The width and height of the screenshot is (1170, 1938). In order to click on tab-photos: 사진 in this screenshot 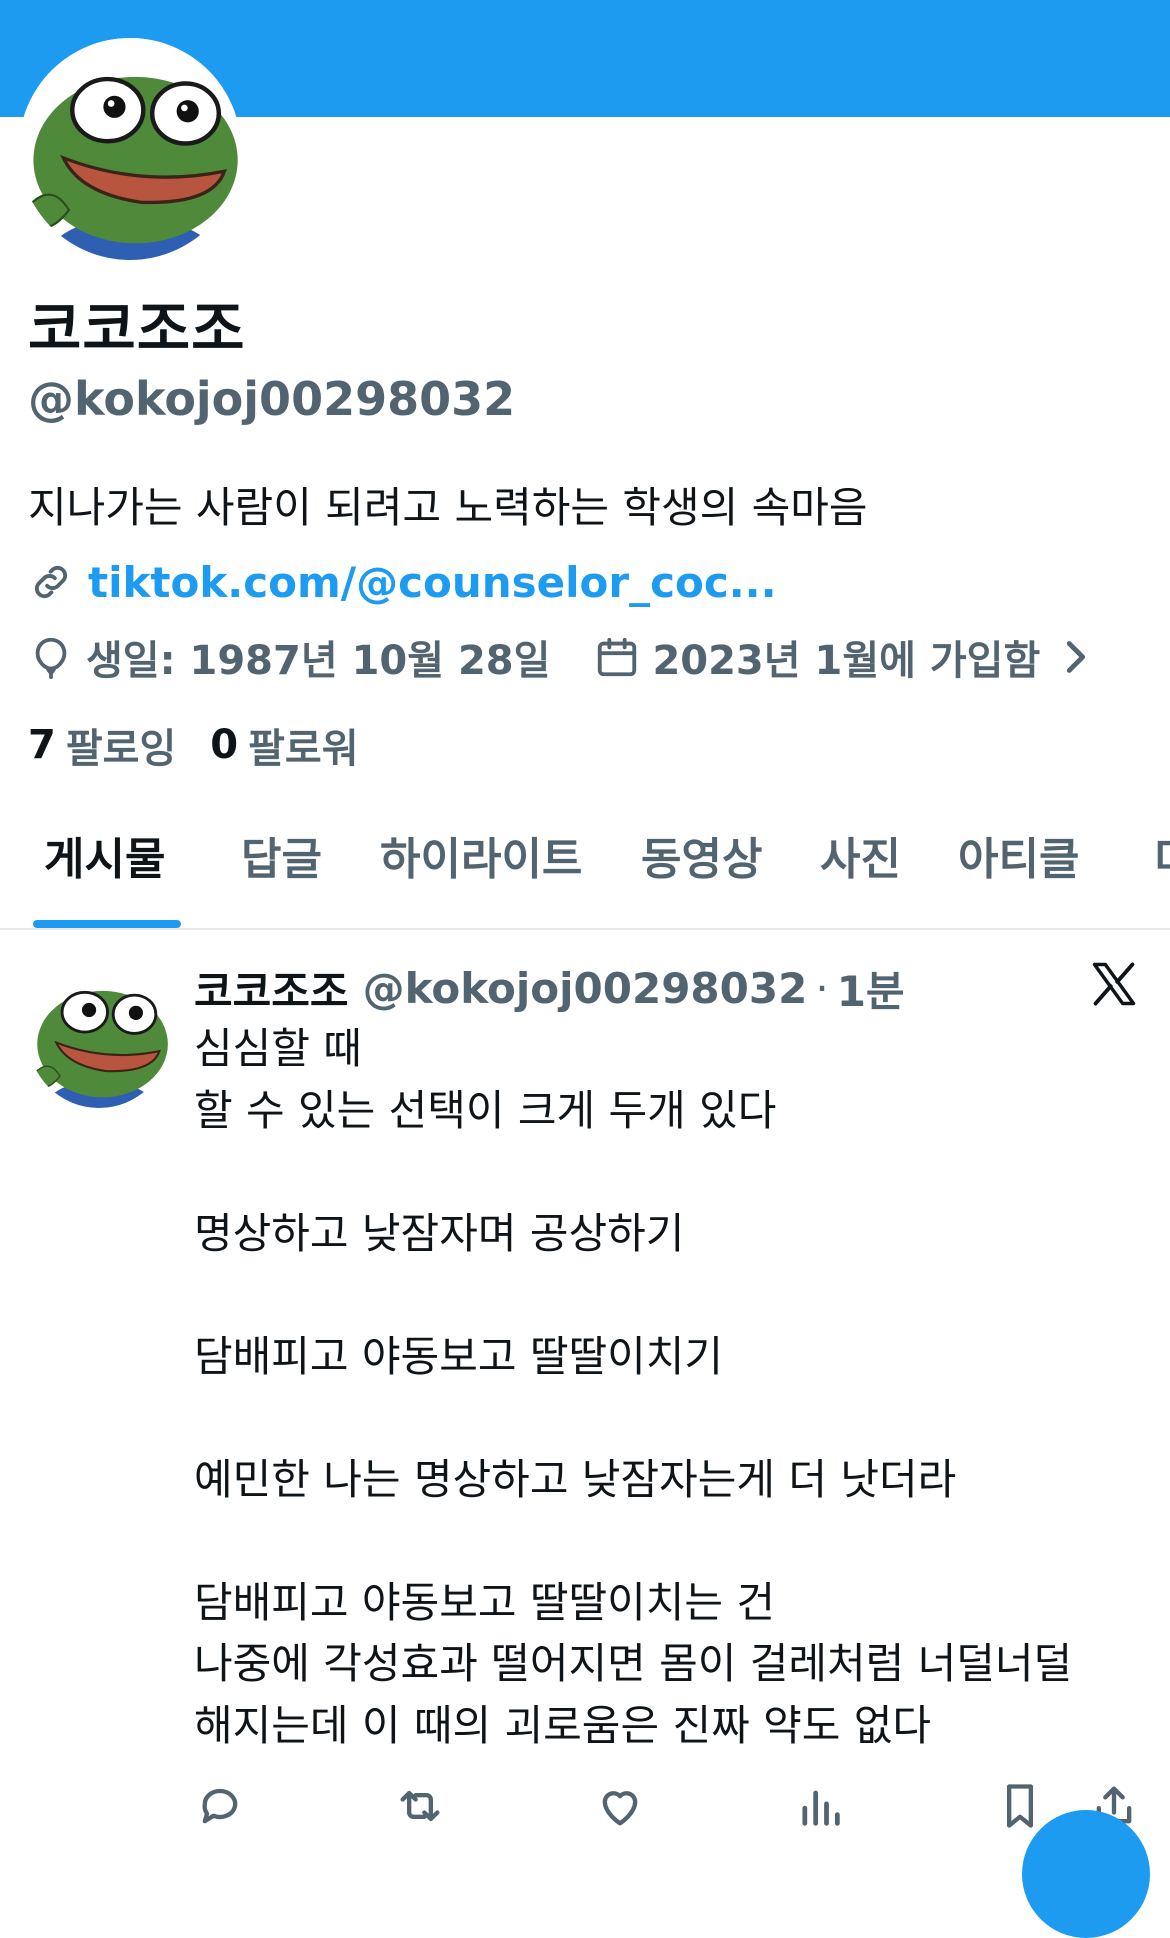, I will do `click(860, 874)`.